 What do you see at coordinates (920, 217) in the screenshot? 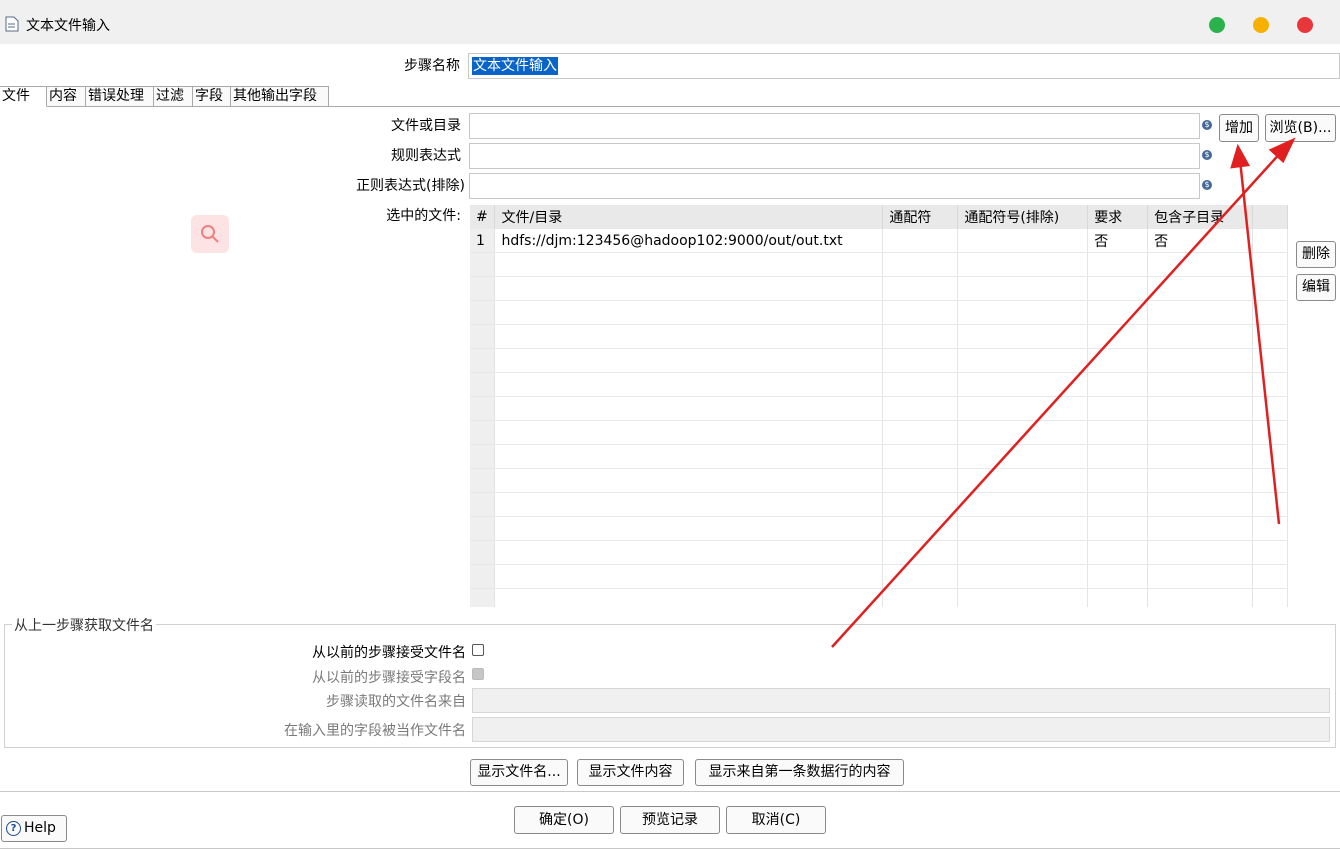
I see `grid-header-wildcard: 通配符` at bounding box center [920, 217].